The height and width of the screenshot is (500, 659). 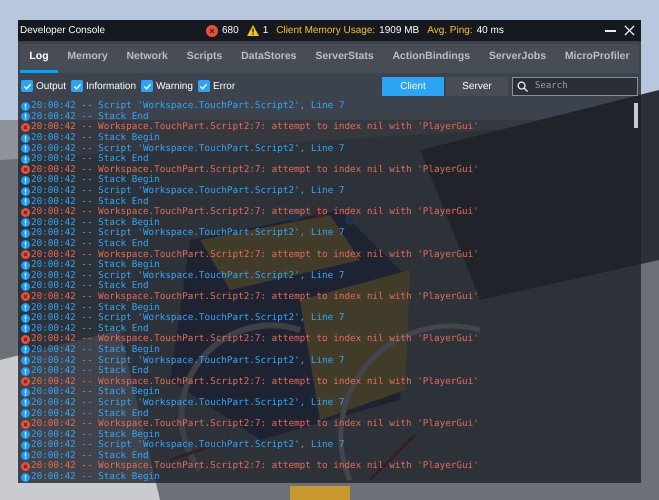 I want to click on scrollbar, so click(x=636, y=115).